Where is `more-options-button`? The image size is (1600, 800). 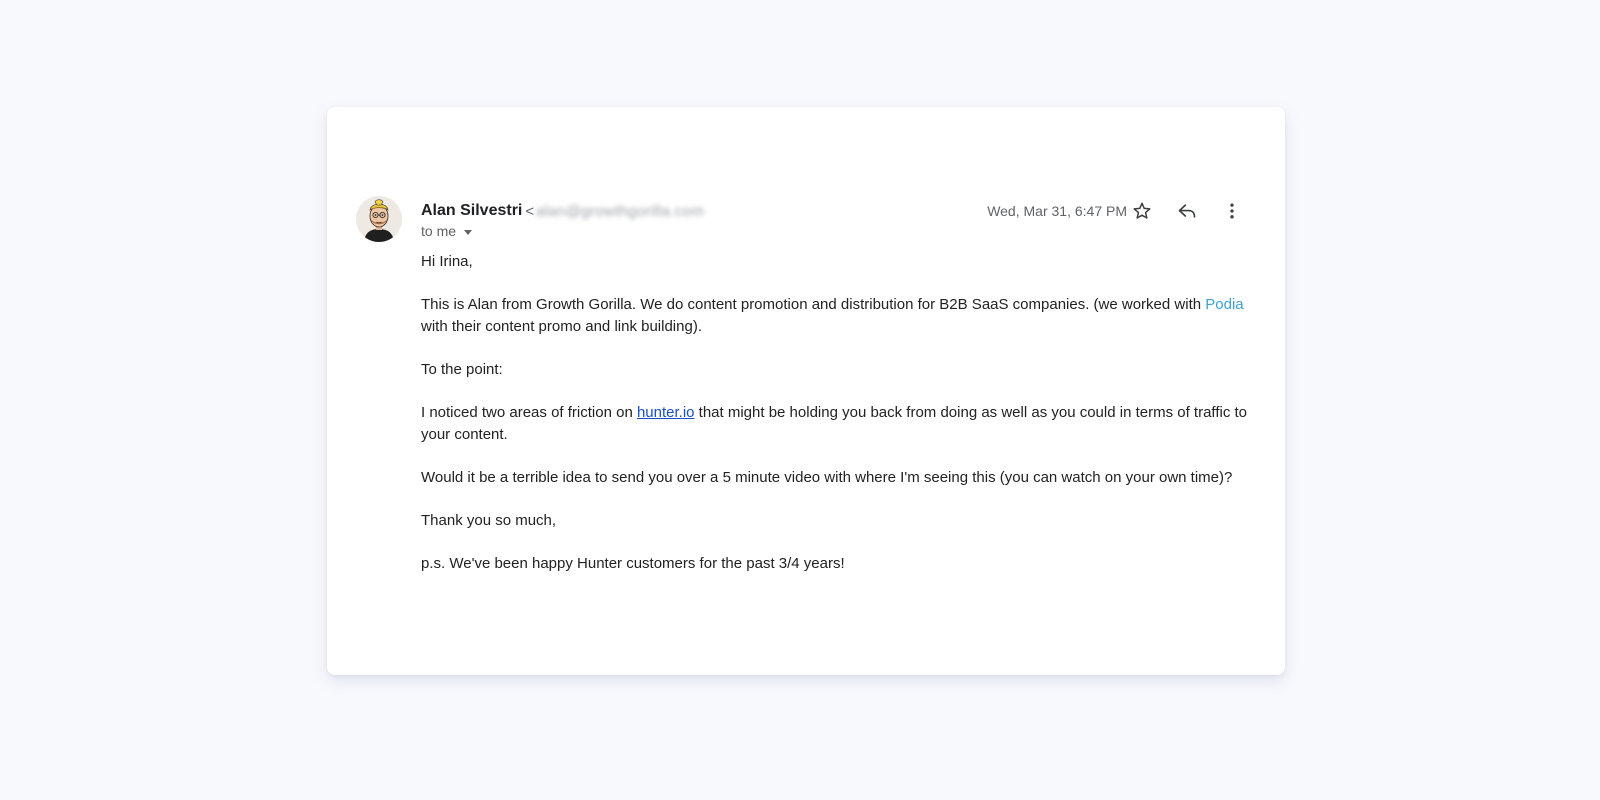 more-options-button is located at coordinates (1232, 211).